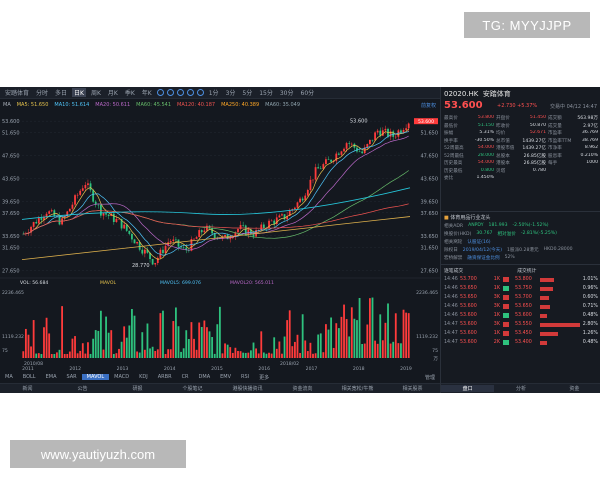 This screenshot has height=480, width=600. I want to click on bottom-tab: 研报, so click(137, 388).